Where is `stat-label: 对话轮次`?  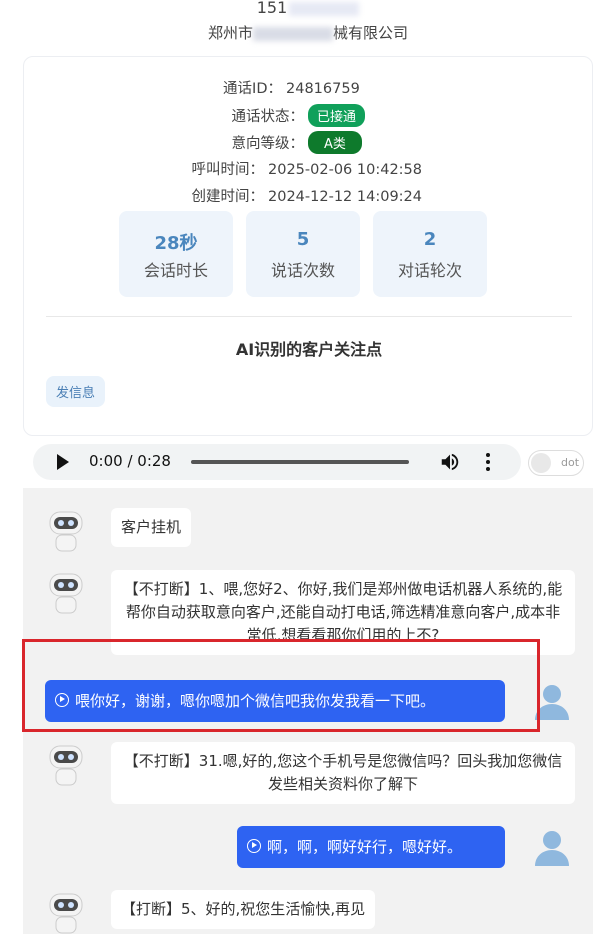 stat-label: 对话轮次 is located at coordinates (429, 270).